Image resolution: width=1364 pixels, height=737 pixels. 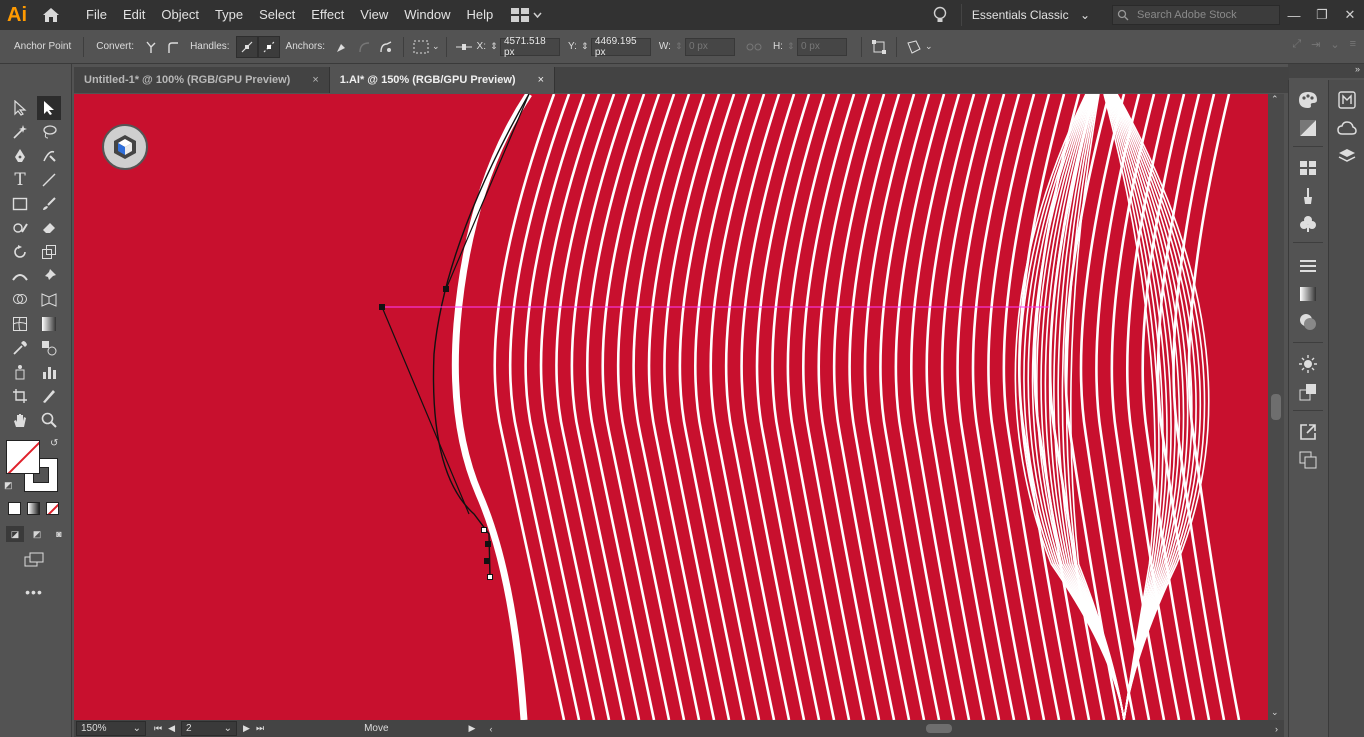 What do you see at coordinates (33, 508) in the screenshot?
I see `gradient-mode-button` at bounding box center [33, 508].